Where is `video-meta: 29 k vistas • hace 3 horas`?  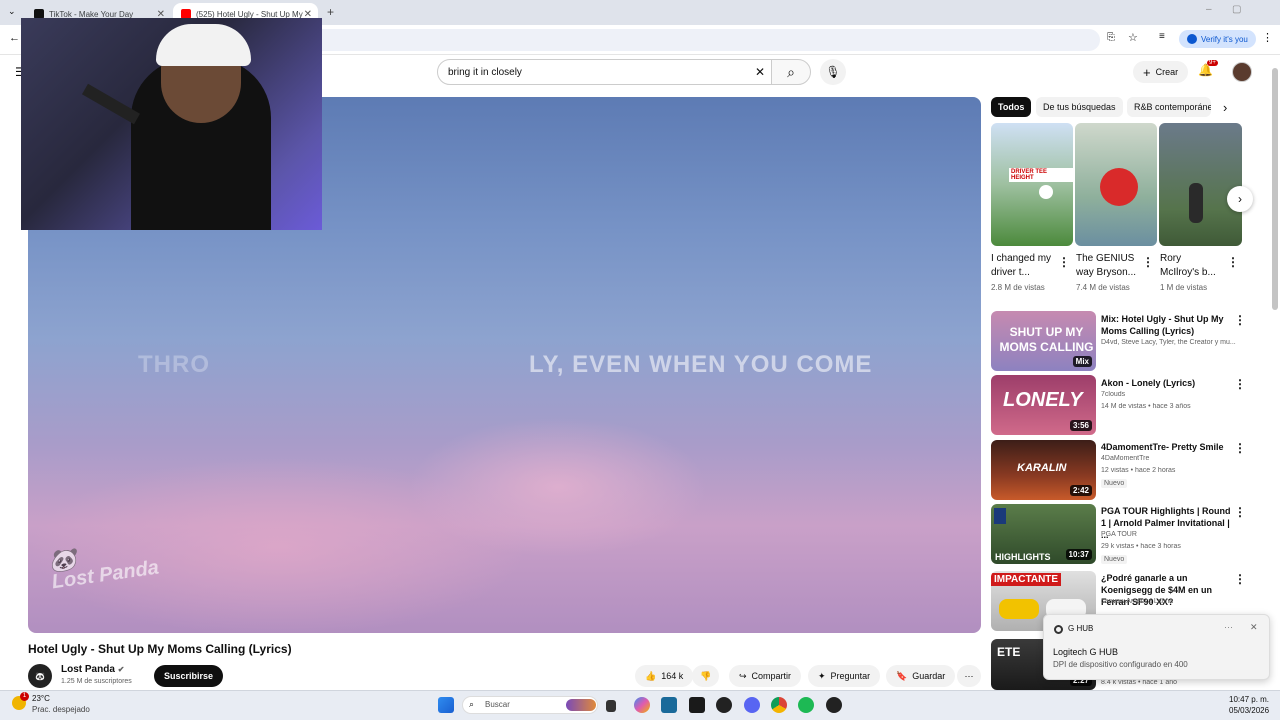
video-meta: 29 k vistas • hace 3 horas is located at coordinates (1141, 546).